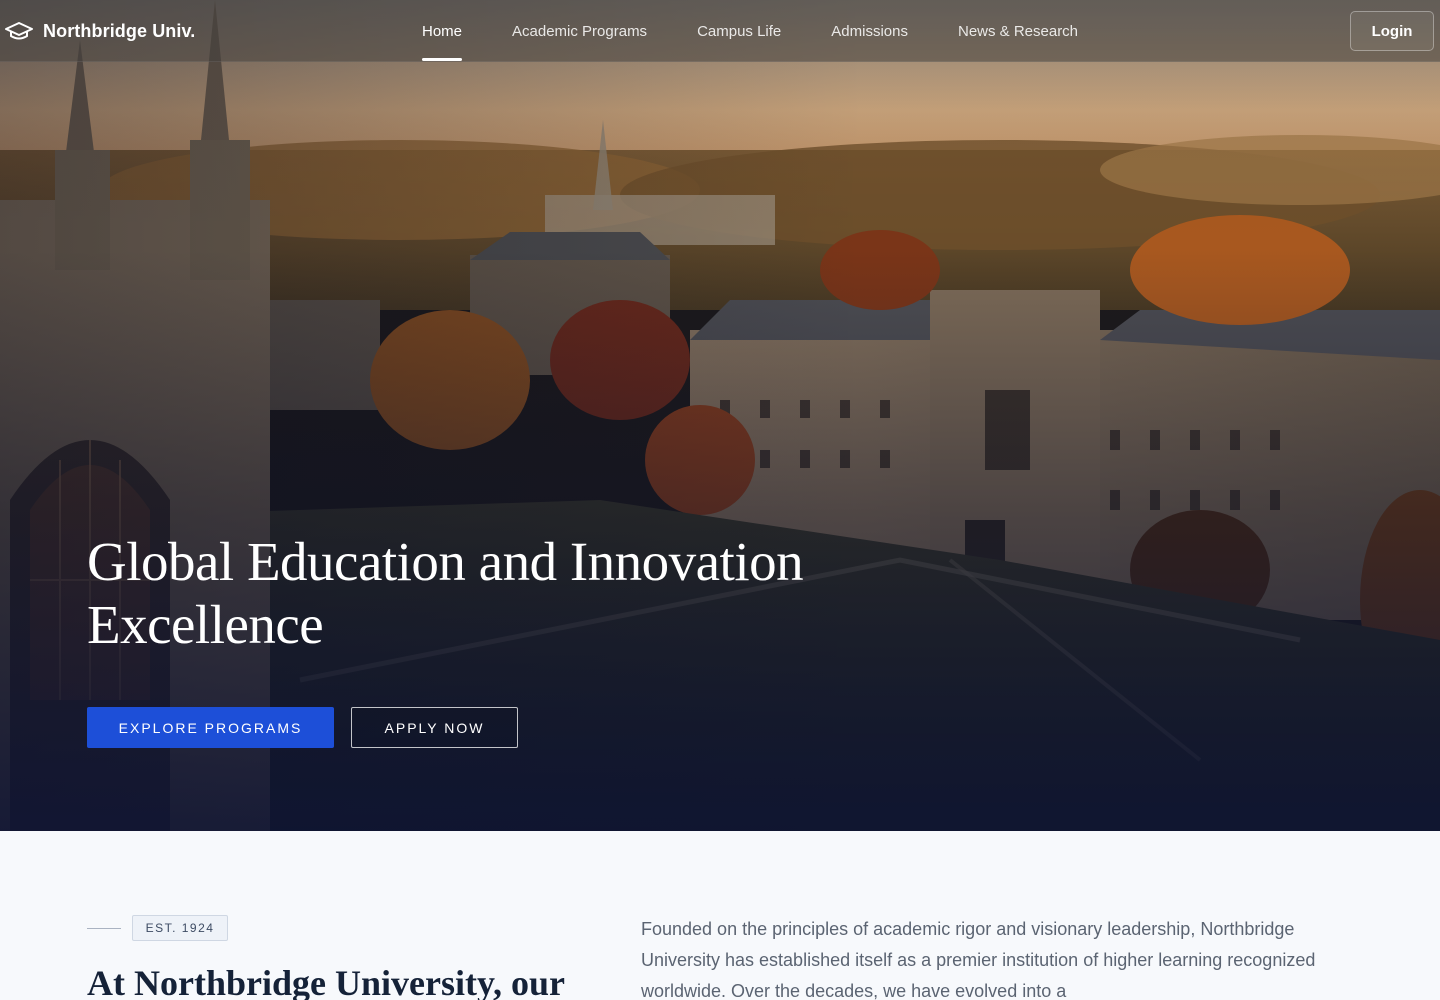 This screenshot has height=1000, width=1440. I want to click on graduation-cap-icon, so click(19, 31).